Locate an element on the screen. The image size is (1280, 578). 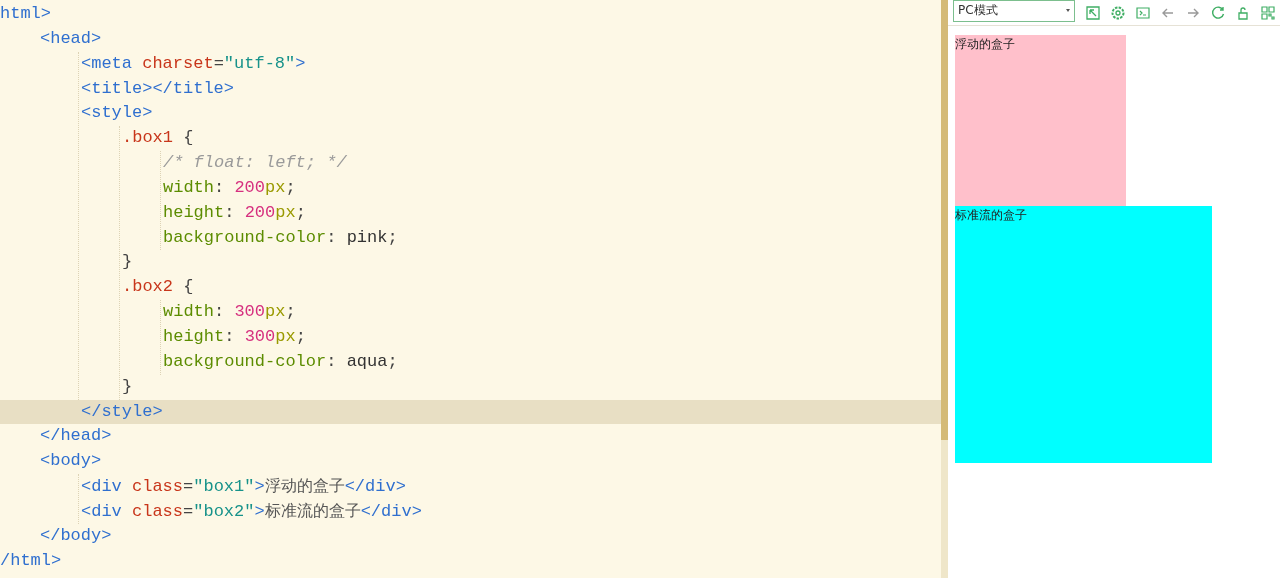
caret-icon is located at coordinates (1068, 10).